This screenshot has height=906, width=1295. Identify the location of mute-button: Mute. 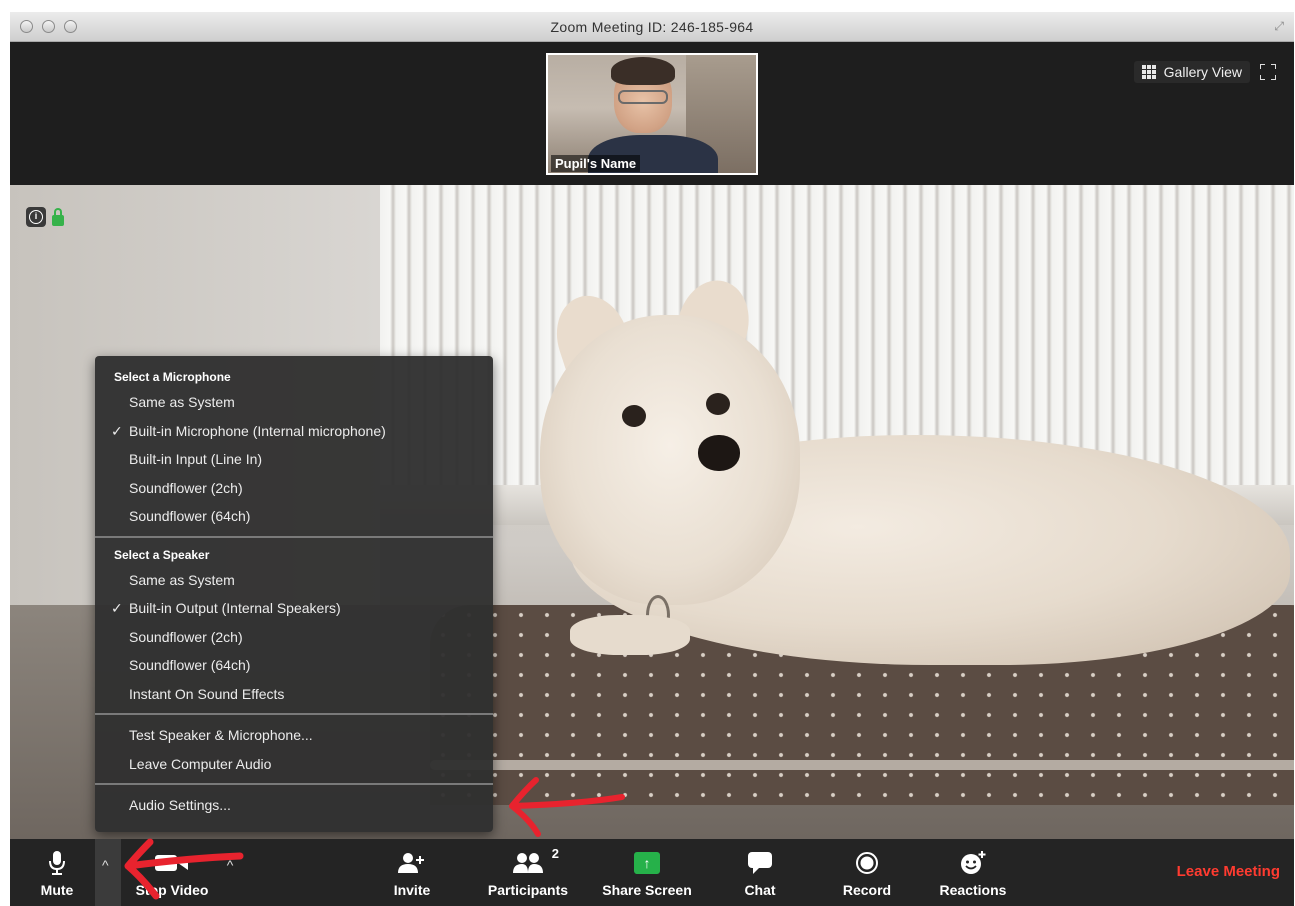
(57, 872).